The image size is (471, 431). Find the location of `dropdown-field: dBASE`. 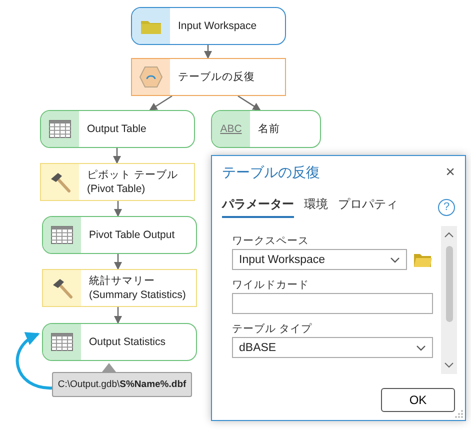

dropdown-field: dBASE is located at coordinates (332, 347).